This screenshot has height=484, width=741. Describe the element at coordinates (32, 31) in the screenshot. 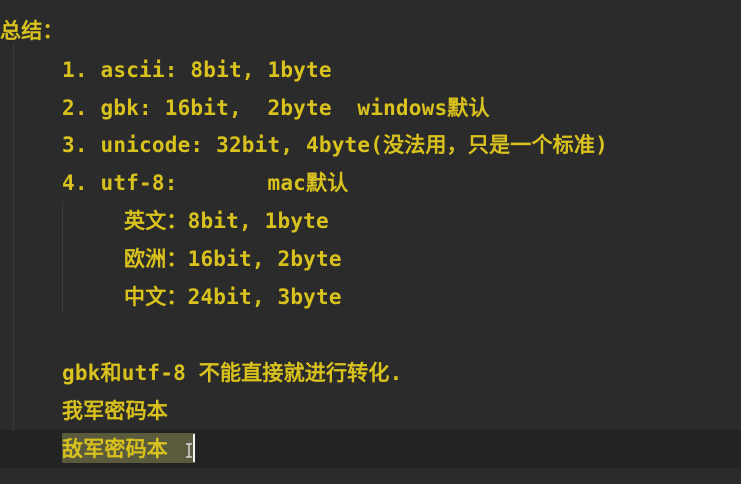

I see `editor-line-summary-title: 总结：` at that location.